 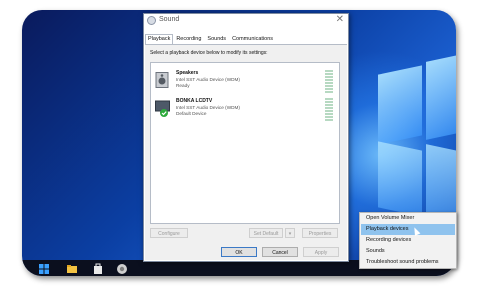 I want to click on file-explorer-icon, so click(x=72, y=268).